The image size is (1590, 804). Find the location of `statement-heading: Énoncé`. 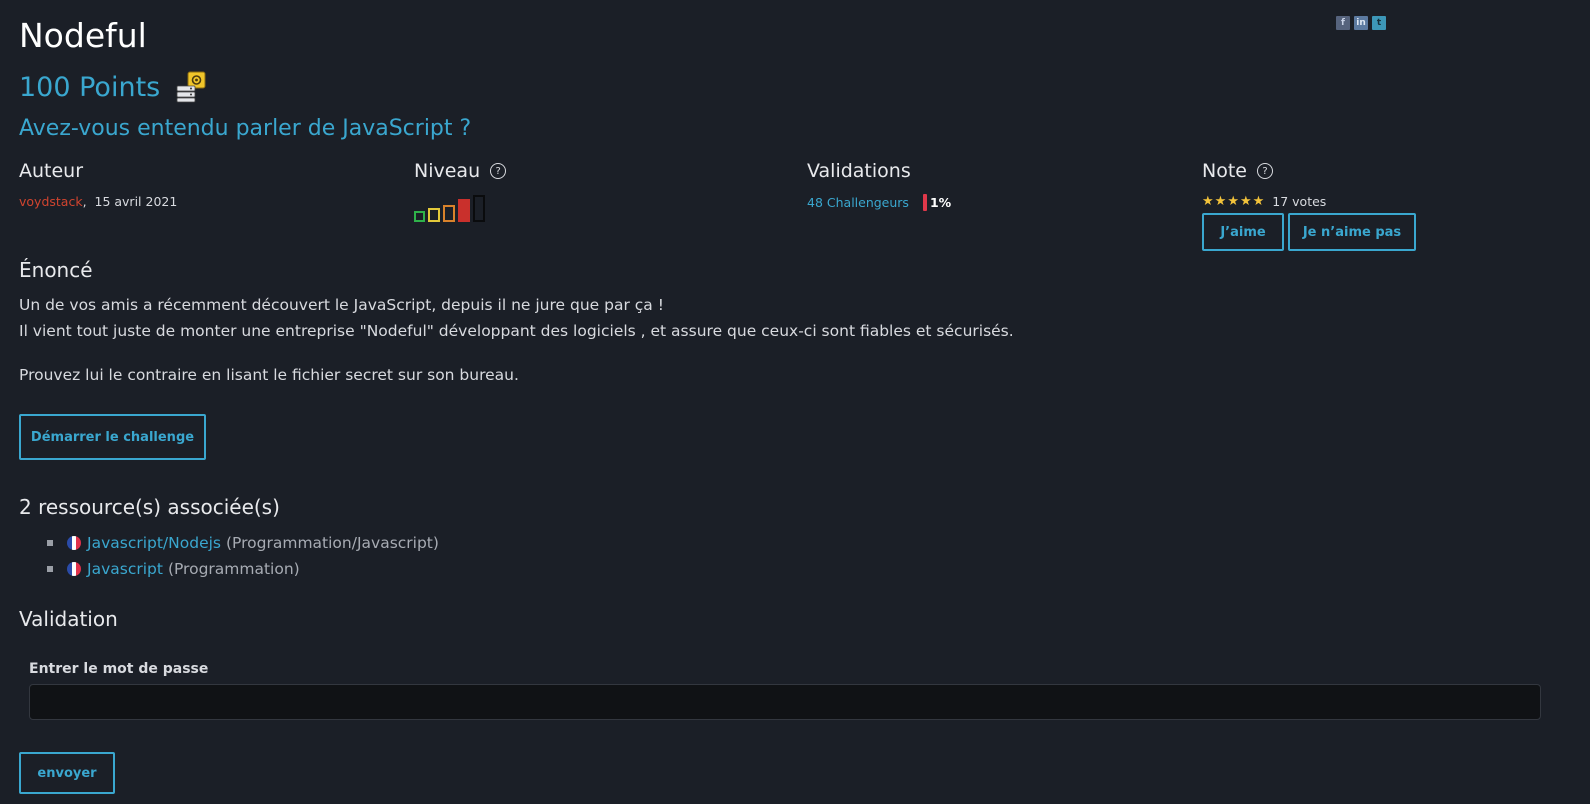

statement-heading: Énoncé is located at coordinates (56, 270).